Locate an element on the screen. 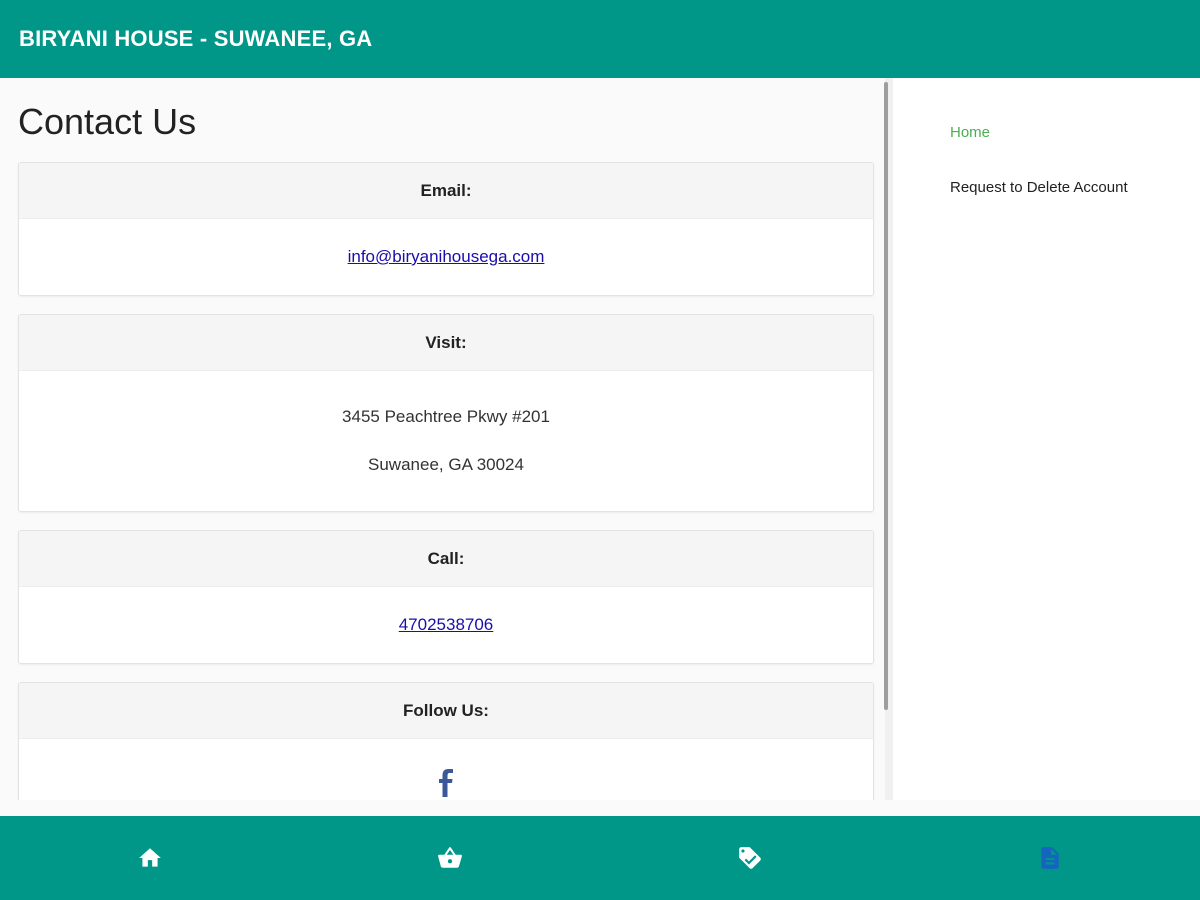 The height and width of the screenshot is (900, 1200). bottom-spacer is located at coordinates (600, 808).